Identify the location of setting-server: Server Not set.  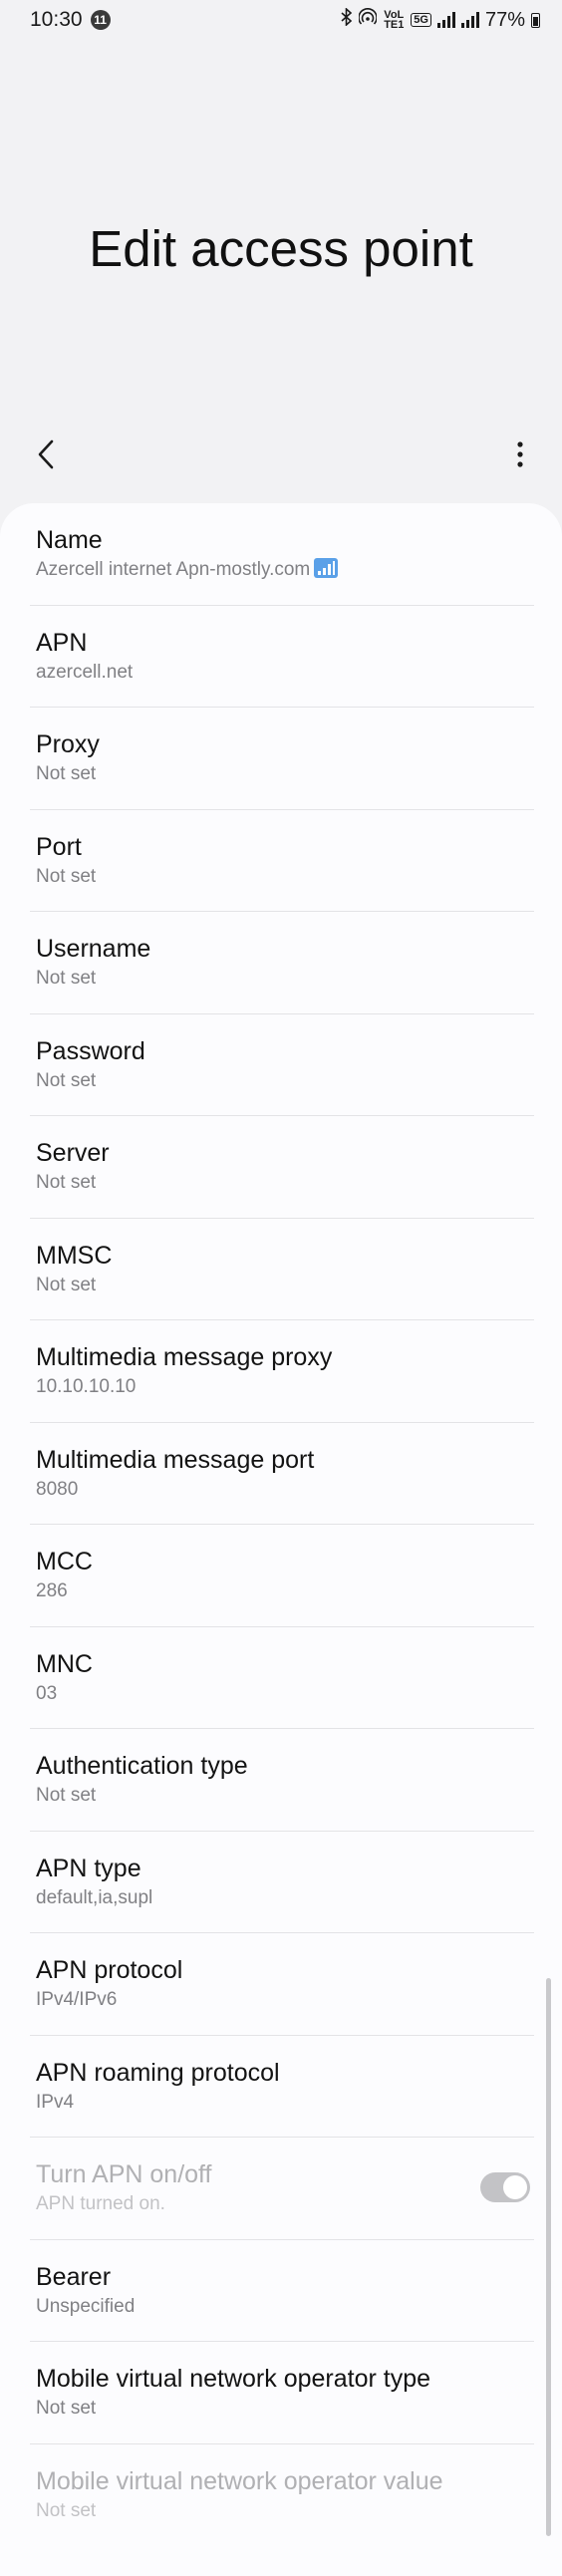
(282, 1167).